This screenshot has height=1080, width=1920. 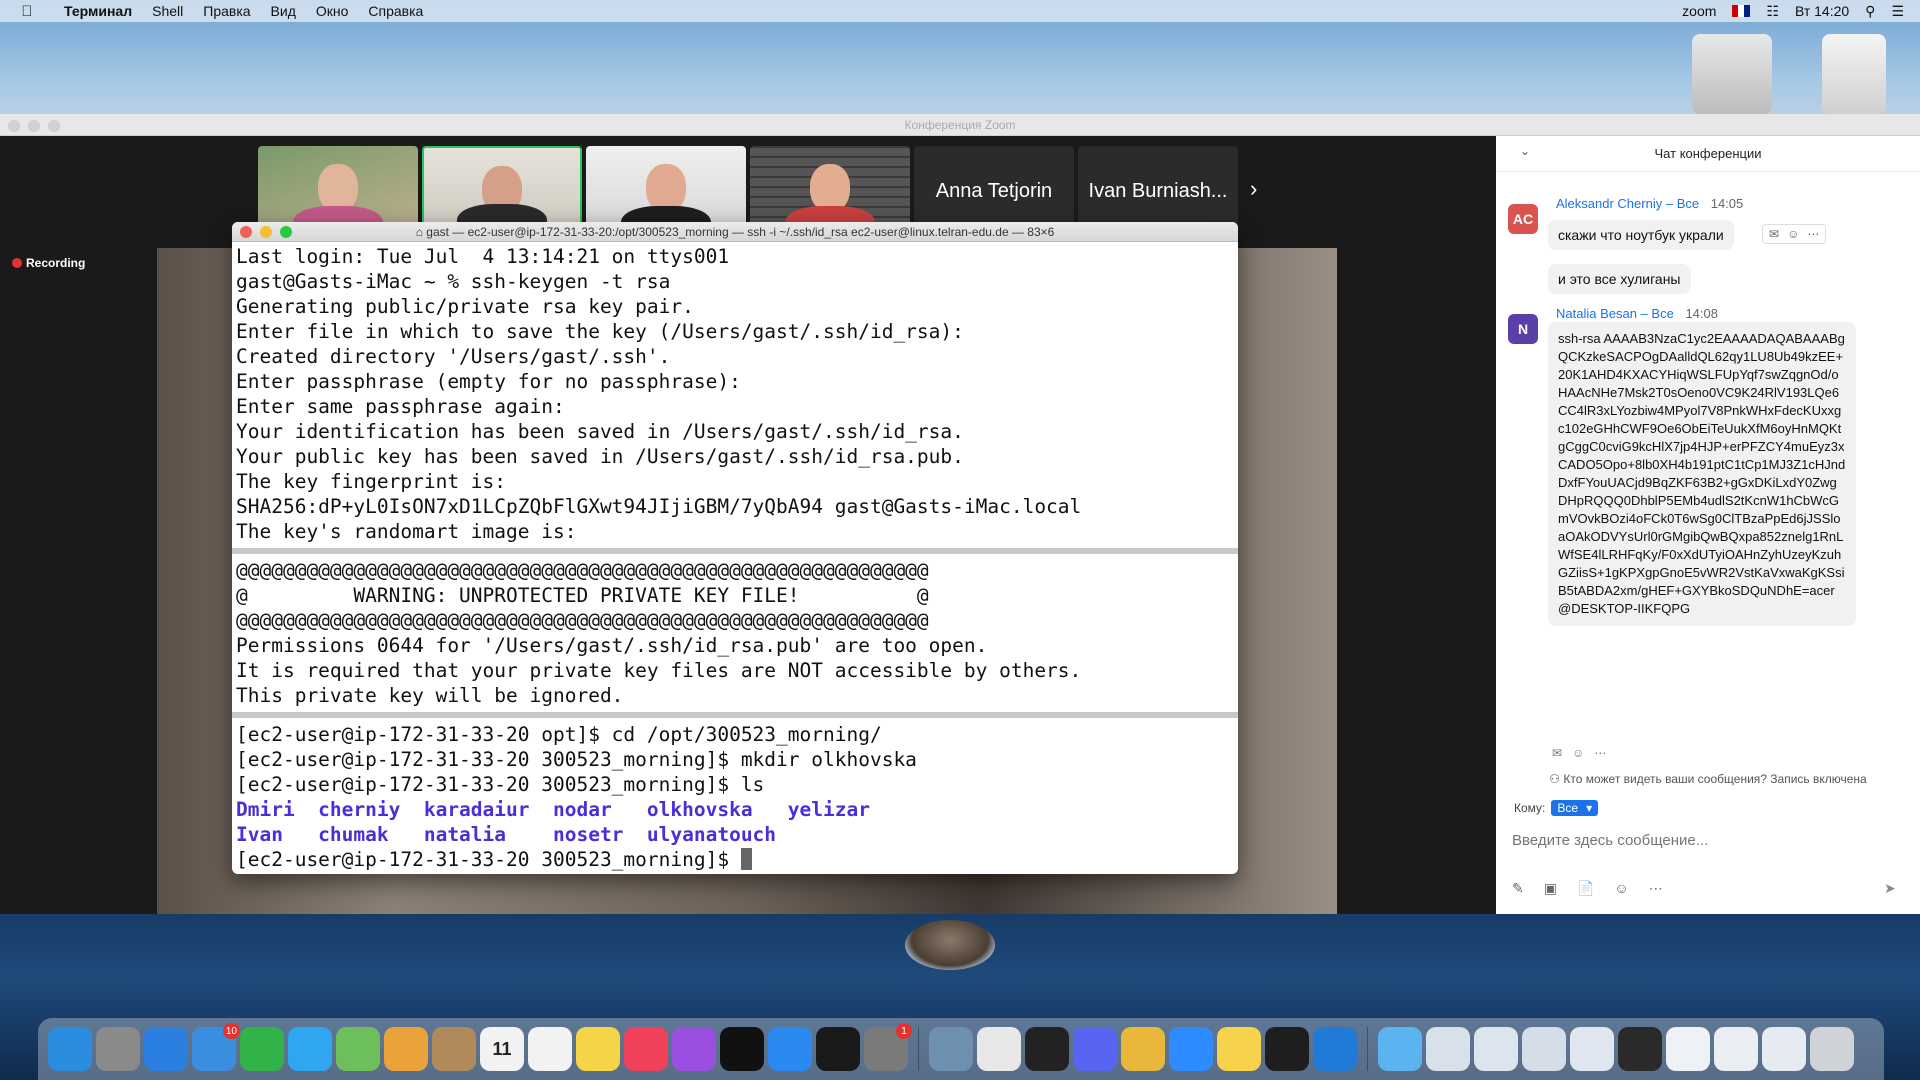 I want to click on sender-name: Aleksandr Cherniy, so click(x=1609, y=203).